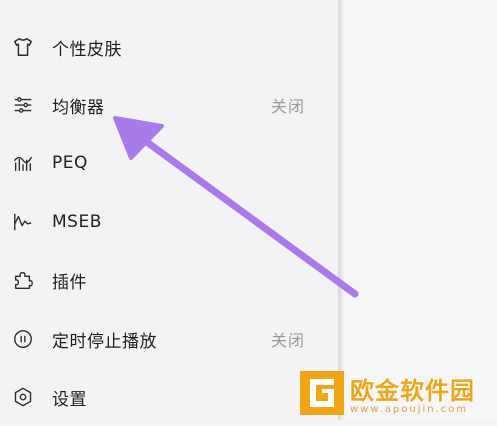 The width and height of the screenshot is (497, 426). Describe the element at coordinates (23, 163) in the screenshot. I see `peq-bars-icon` at that location.